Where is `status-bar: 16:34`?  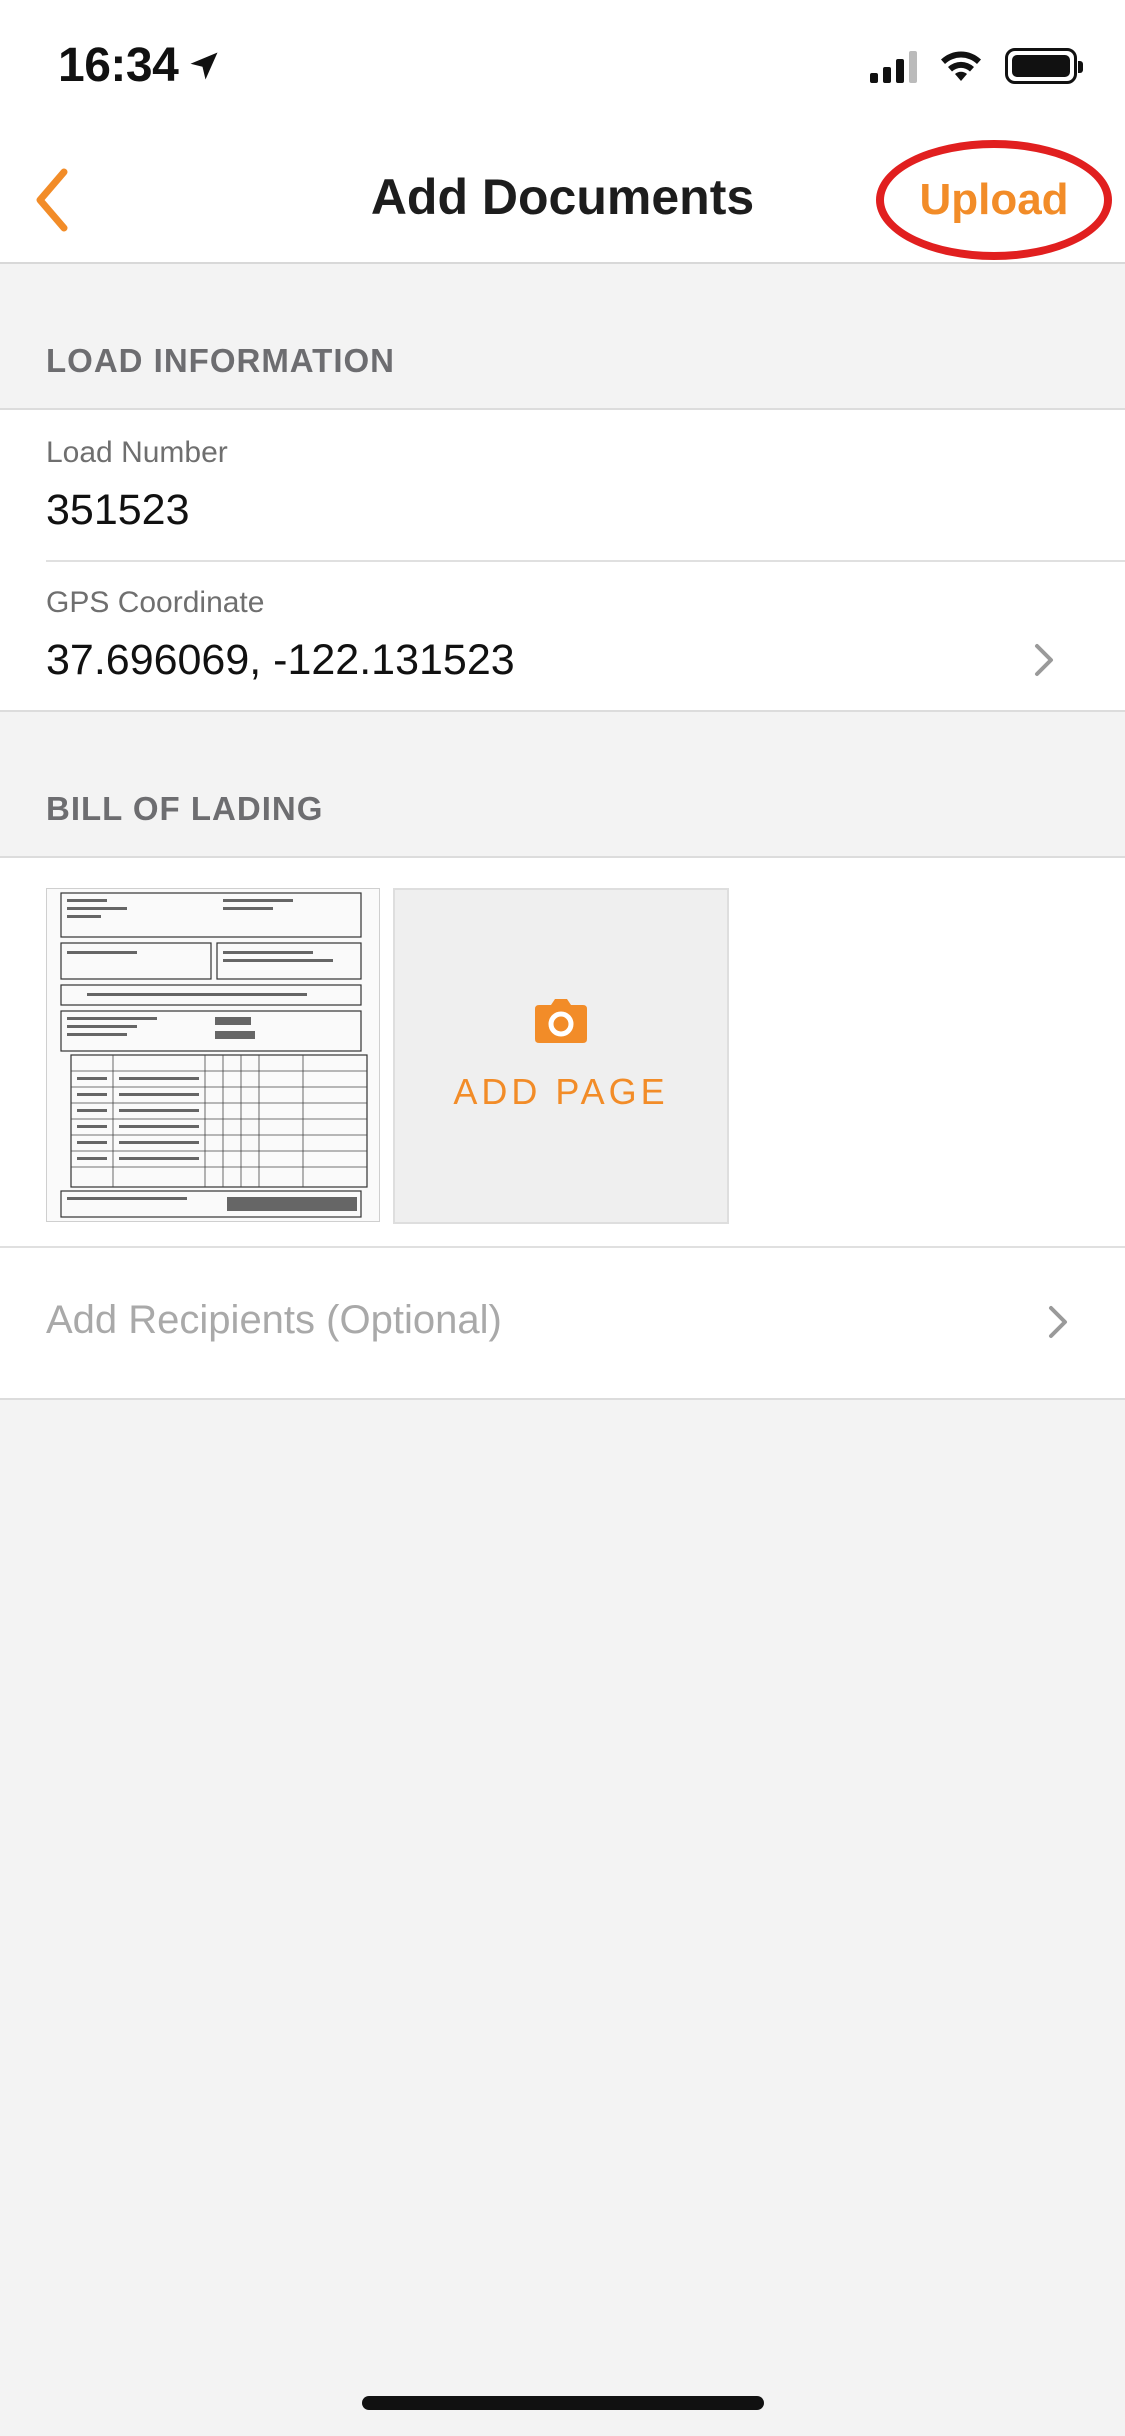
status-bar: 16:34 is located at coordinates (562, 66).